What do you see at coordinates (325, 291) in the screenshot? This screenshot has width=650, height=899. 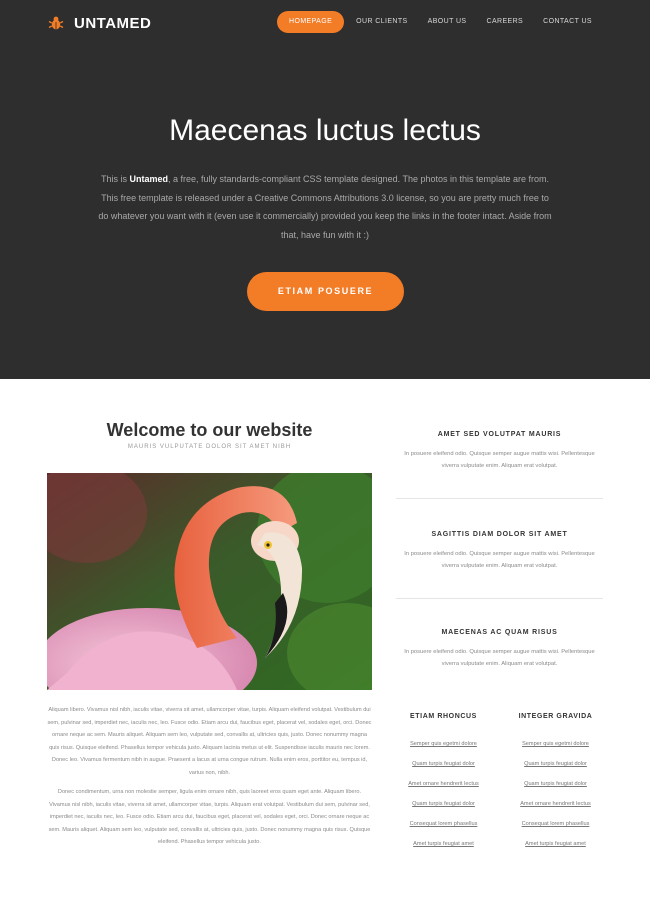 I see `etiam-posuere-button: ETIAM POSUERE` at bounding box center [325, 291].